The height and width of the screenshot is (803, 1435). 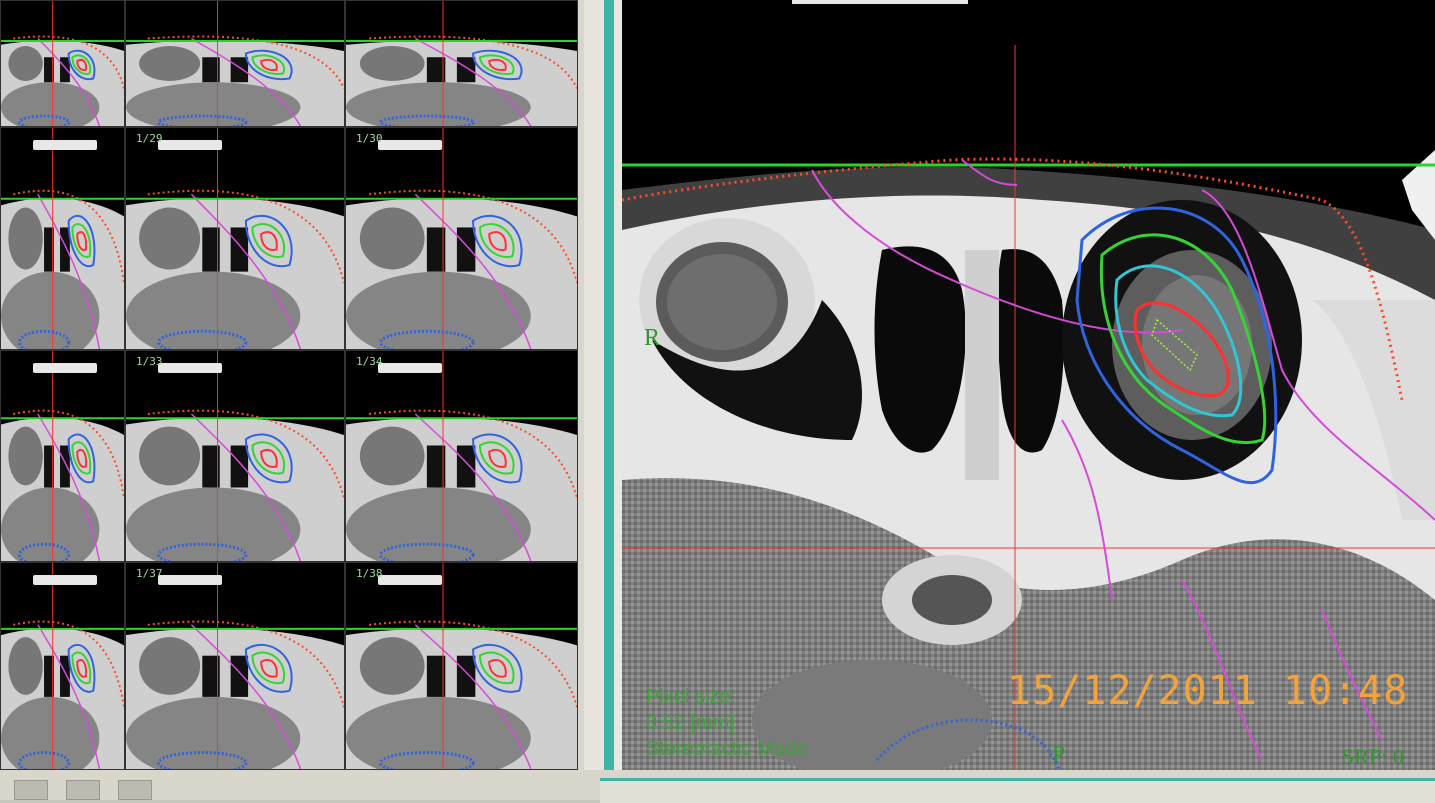 What do you see at coordinates (1017, 790) in the screenshot?
I see `bottom-bezel` at bounding box center [1017, 790].